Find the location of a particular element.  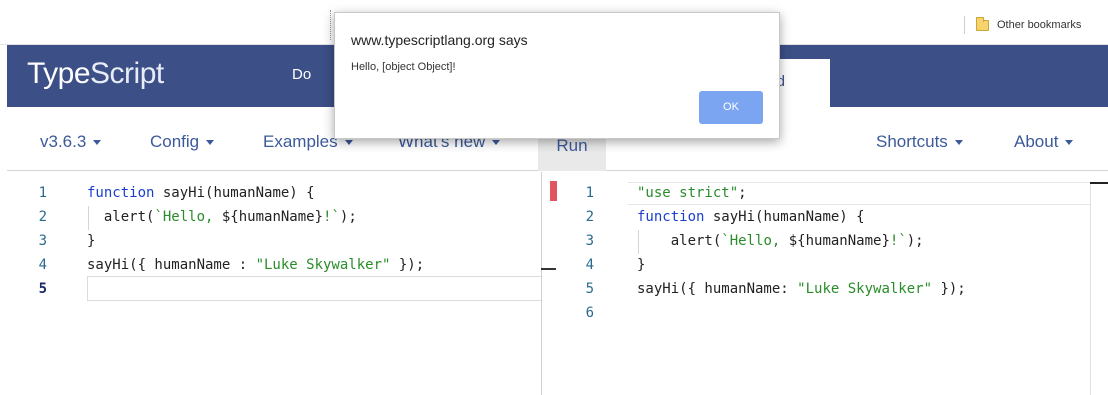

output-scroll-border is located at coordinates (1090, 288).